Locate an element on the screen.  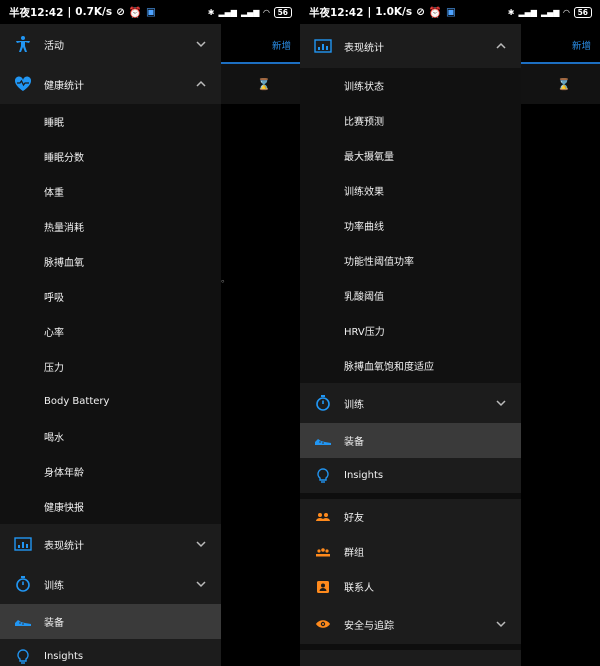
eye-icon is located at coordinates (323, 624).